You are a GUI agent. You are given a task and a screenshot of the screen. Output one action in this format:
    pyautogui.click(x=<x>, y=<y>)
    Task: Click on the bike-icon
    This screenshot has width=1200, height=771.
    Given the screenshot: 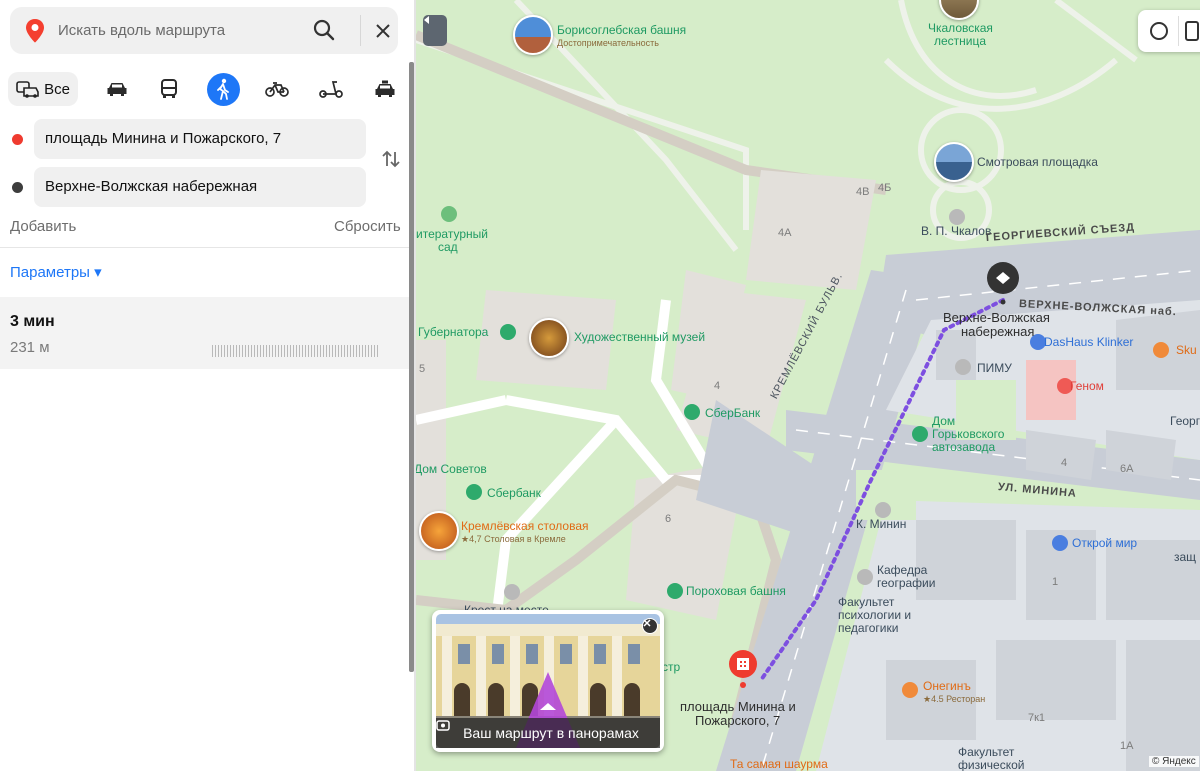 What is the action you would take?
    pyautogui.click(x=277, y=89)
    